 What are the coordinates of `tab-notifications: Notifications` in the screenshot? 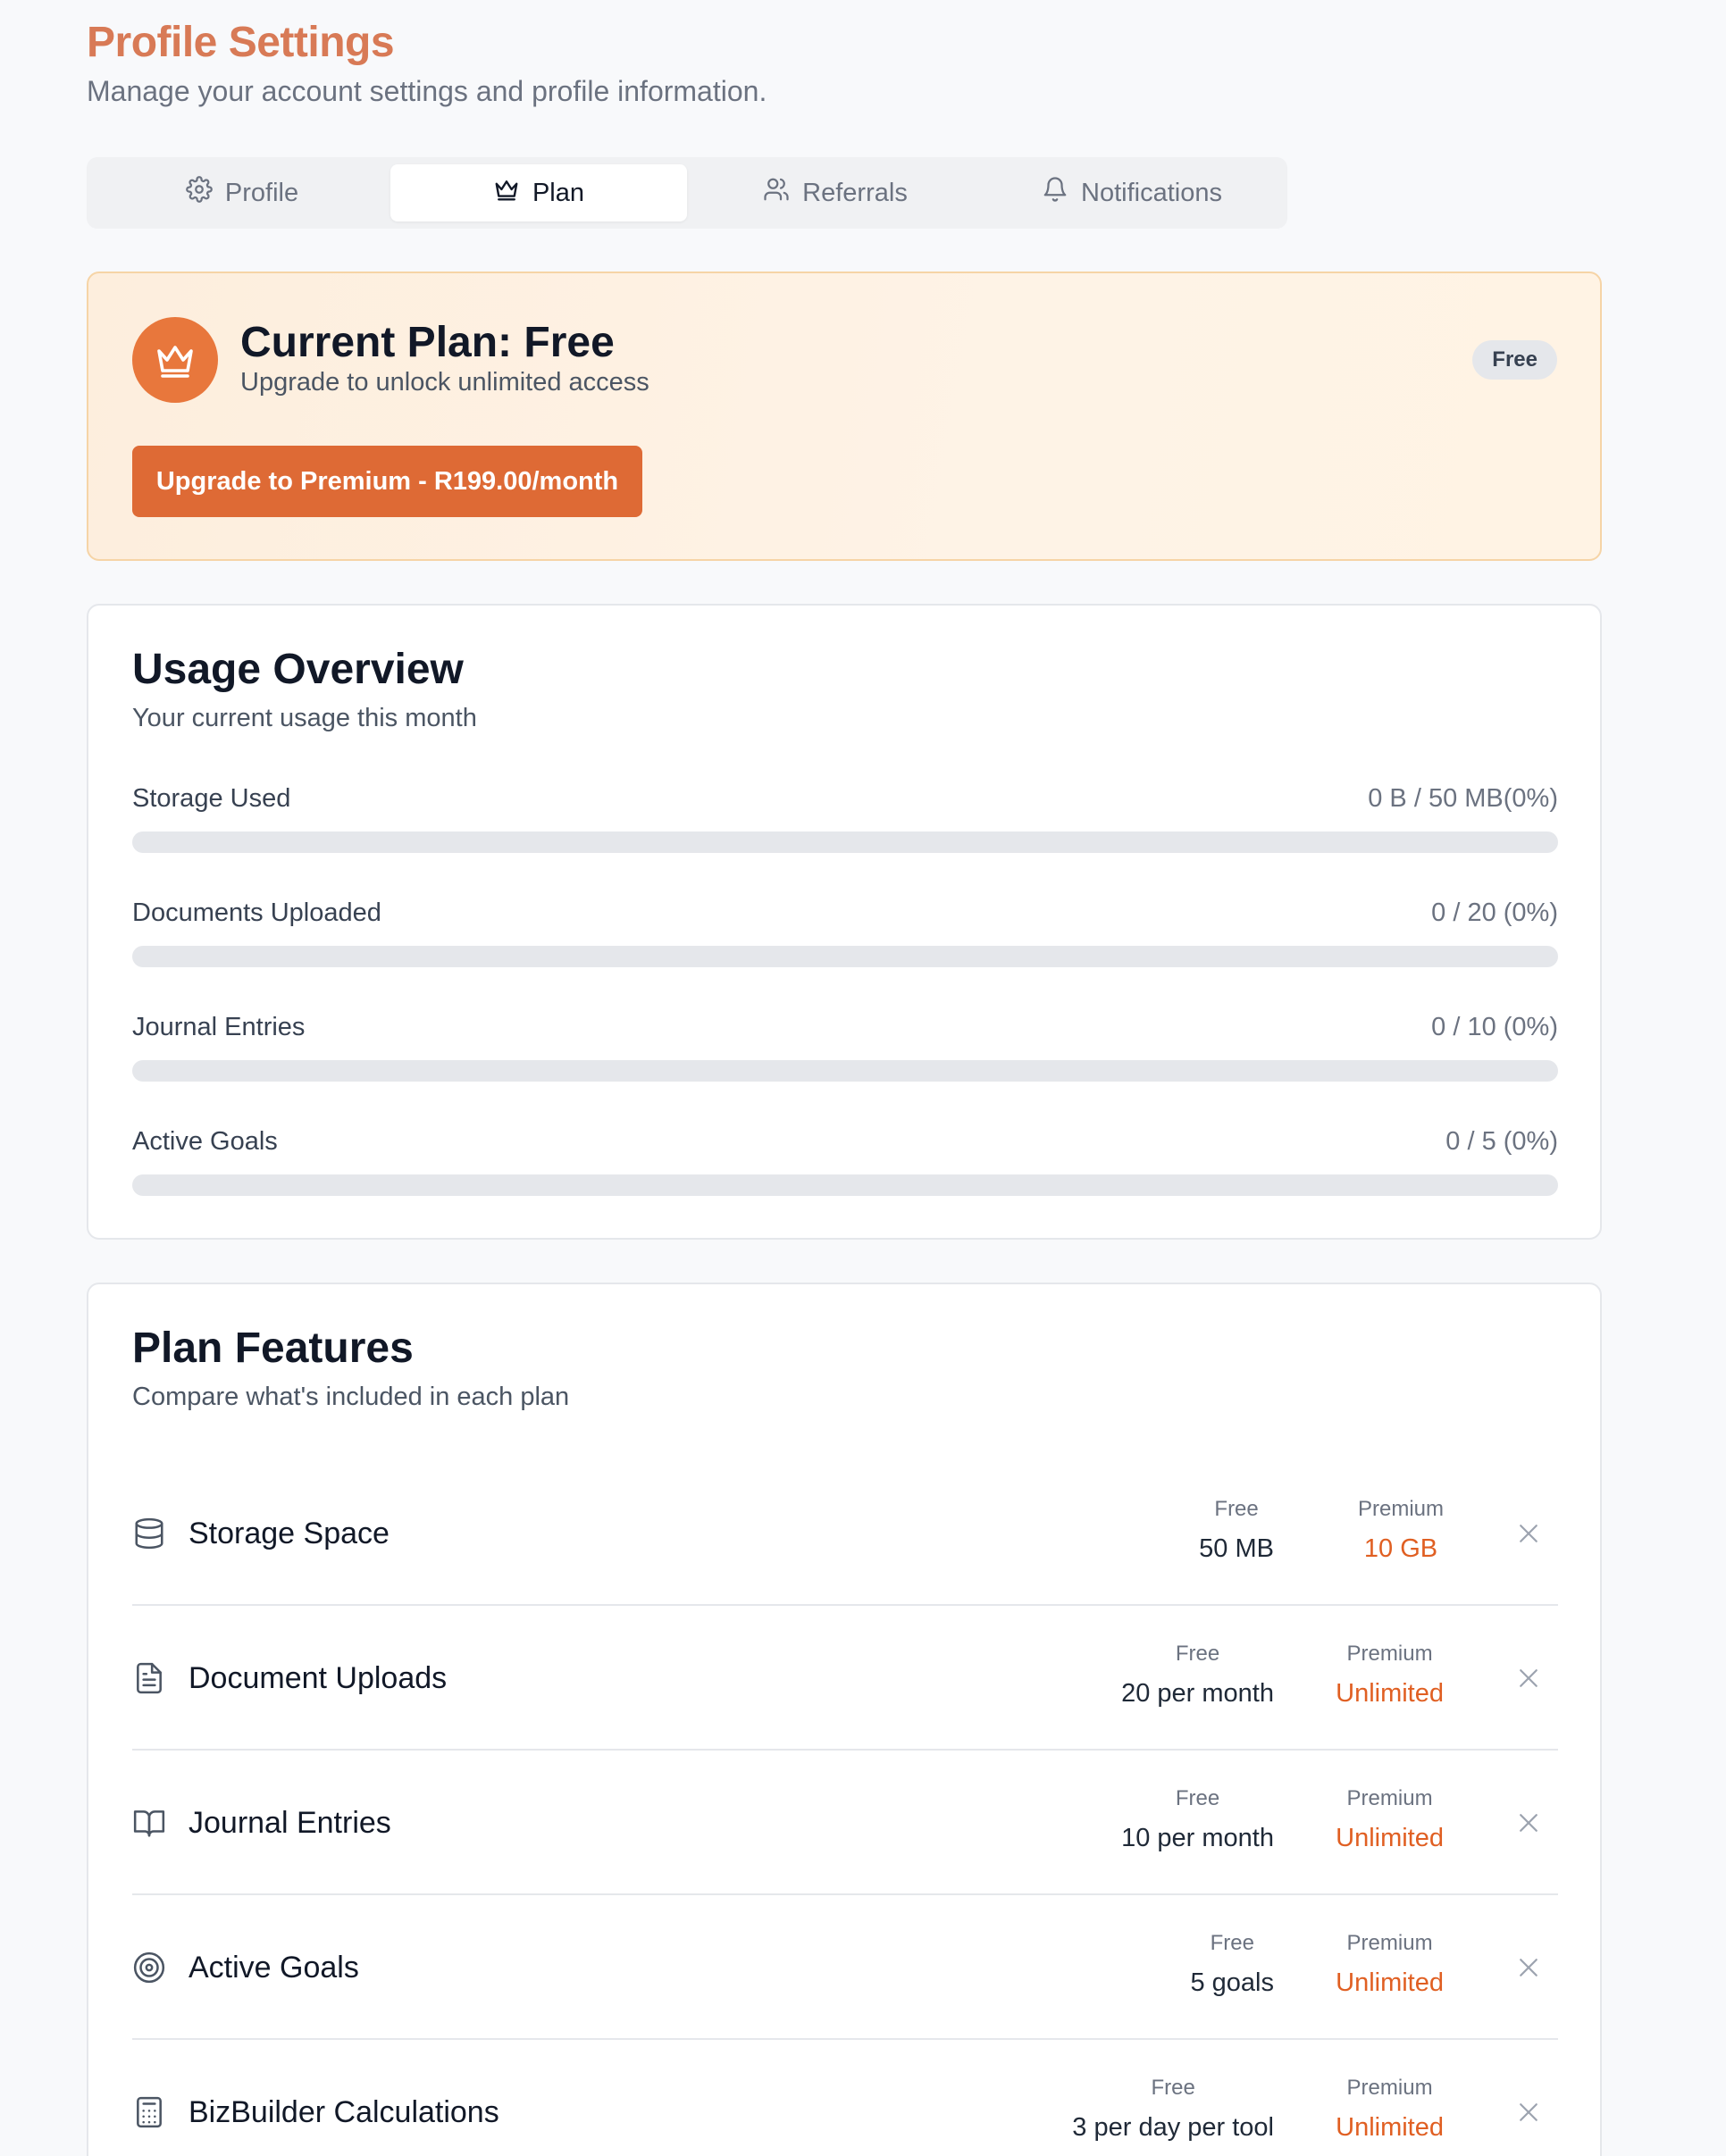 It's located at (1132, 192).